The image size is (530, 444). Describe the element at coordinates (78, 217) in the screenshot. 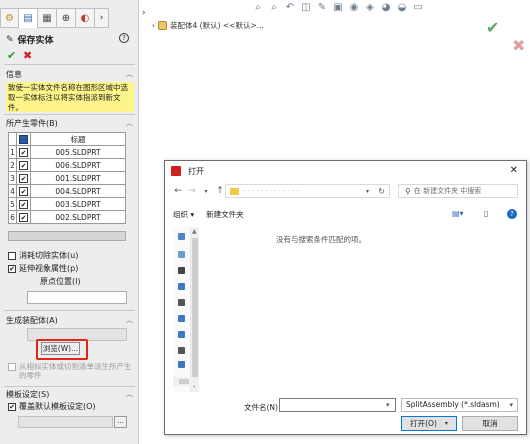

I see `row-filename: 002.SLDPRT` at that location.